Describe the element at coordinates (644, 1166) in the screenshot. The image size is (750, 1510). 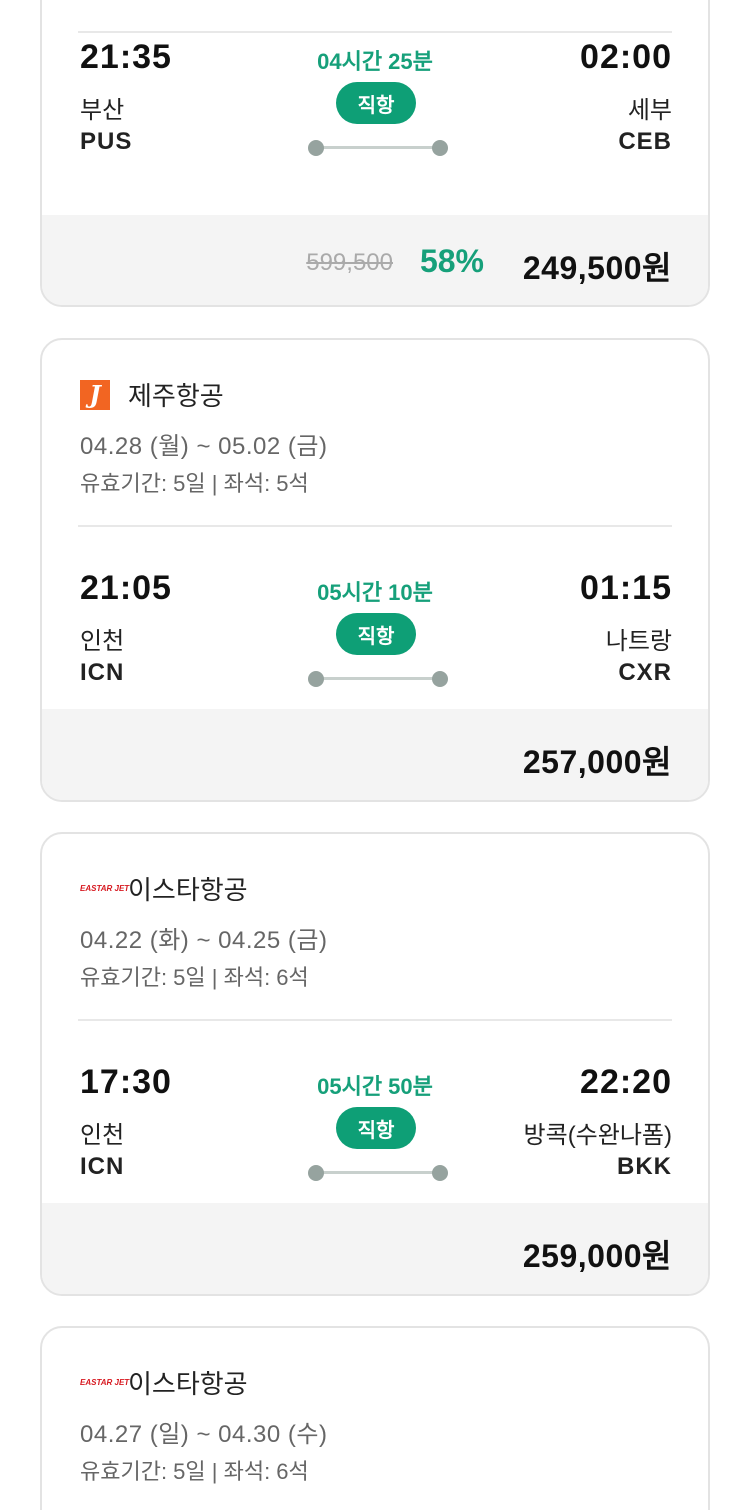
I see `arrival-code: BKK` at that location.